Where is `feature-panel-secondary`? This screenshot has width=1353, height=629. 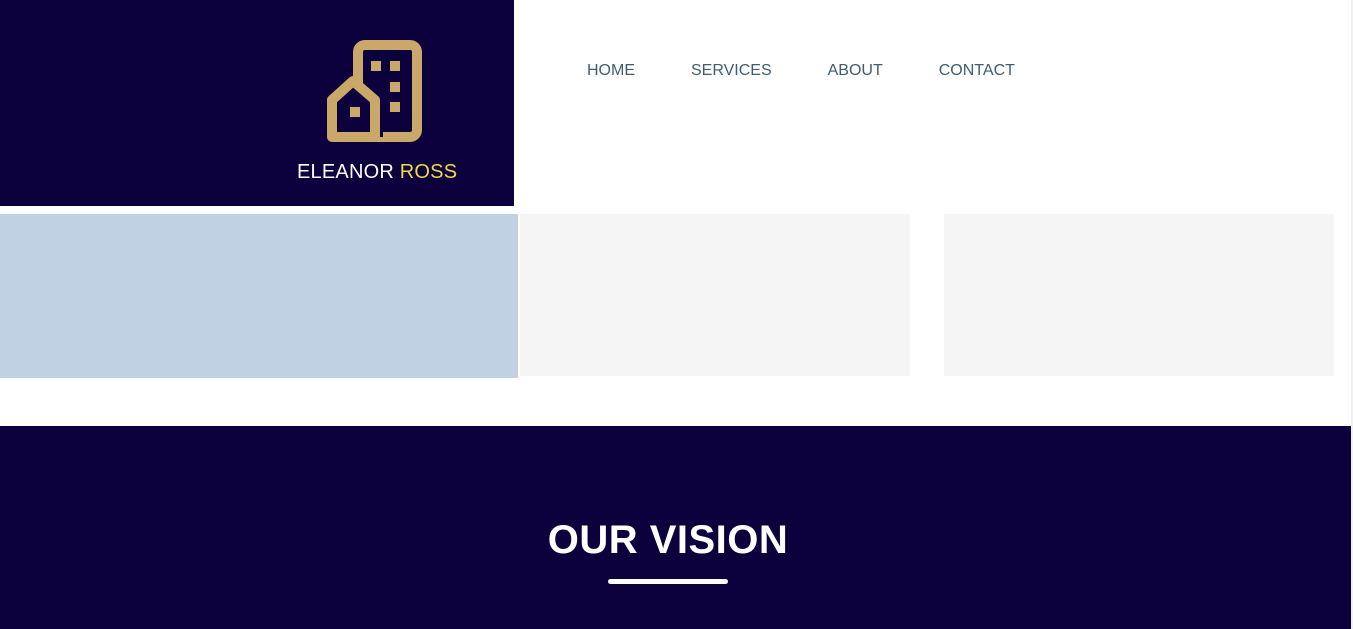 feature-panel-secondary is located at coordinates (715, 295).